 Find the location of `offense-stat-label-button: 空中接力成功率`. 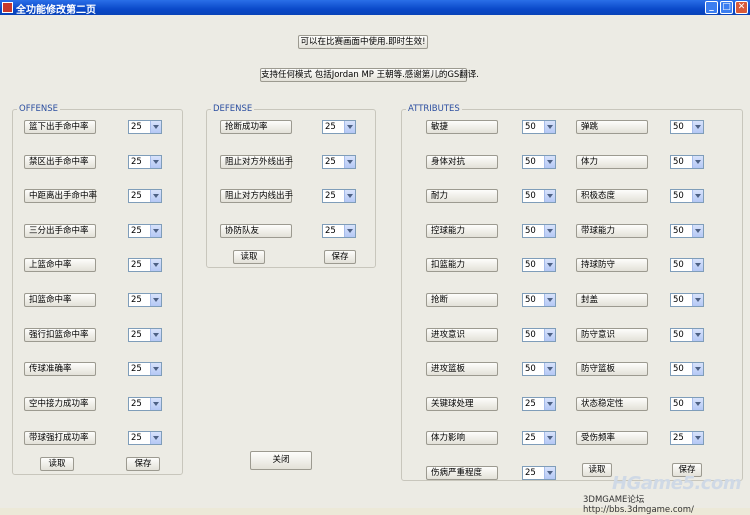

offense-stat-label-button: 空中接力成功率 is located at coordinates (60, 404).